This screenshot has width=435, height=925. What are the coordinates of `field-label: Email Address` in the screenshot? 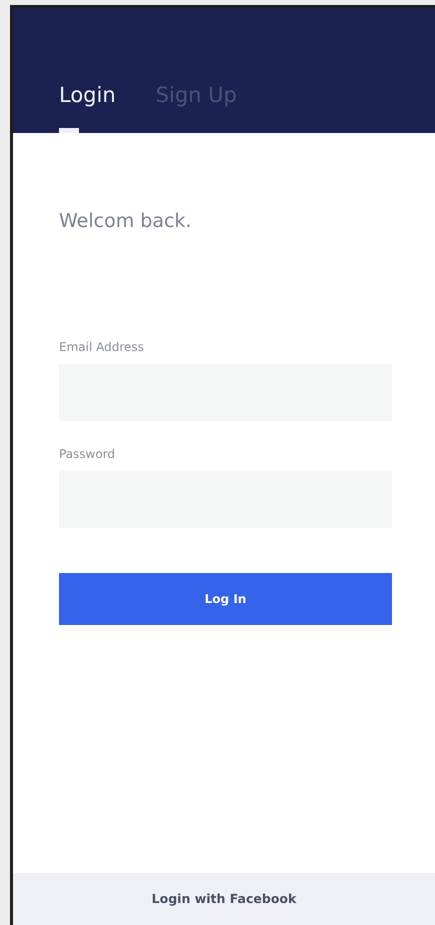 It's located at (102, 347).